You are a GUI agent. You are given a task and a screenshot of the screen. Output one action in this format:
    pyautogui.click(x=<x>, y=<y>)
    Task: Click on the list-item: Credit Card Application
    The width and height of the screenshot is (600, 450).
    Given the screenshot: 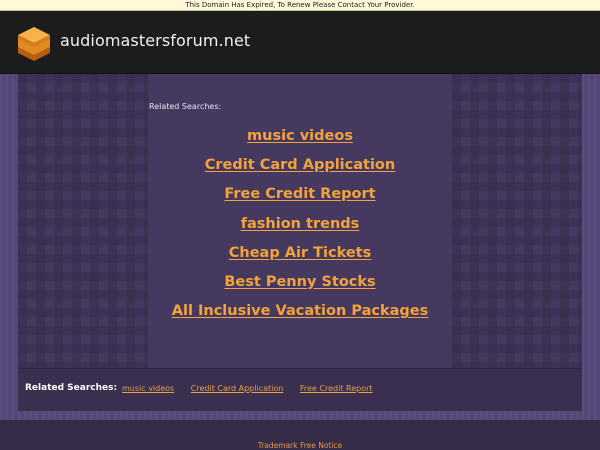 What is the action you would take?
    pyautogui.click(x=300, y=163)
    